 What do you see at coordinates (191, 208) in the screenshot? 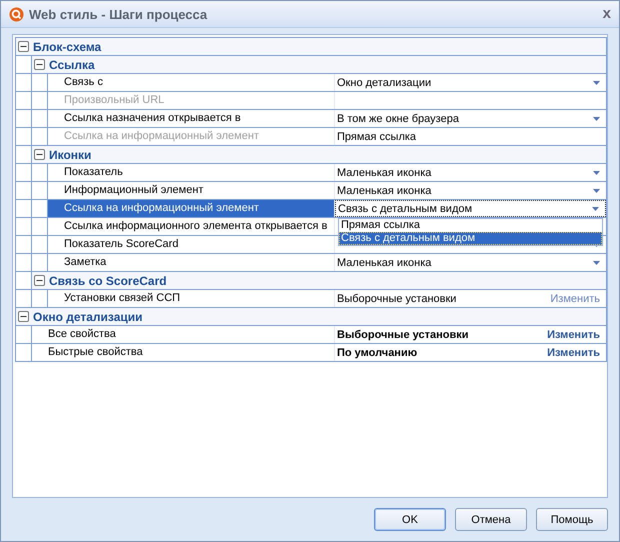
I see `property-name: Ссылка на информационный элемент` at bounding box center [191, 208].